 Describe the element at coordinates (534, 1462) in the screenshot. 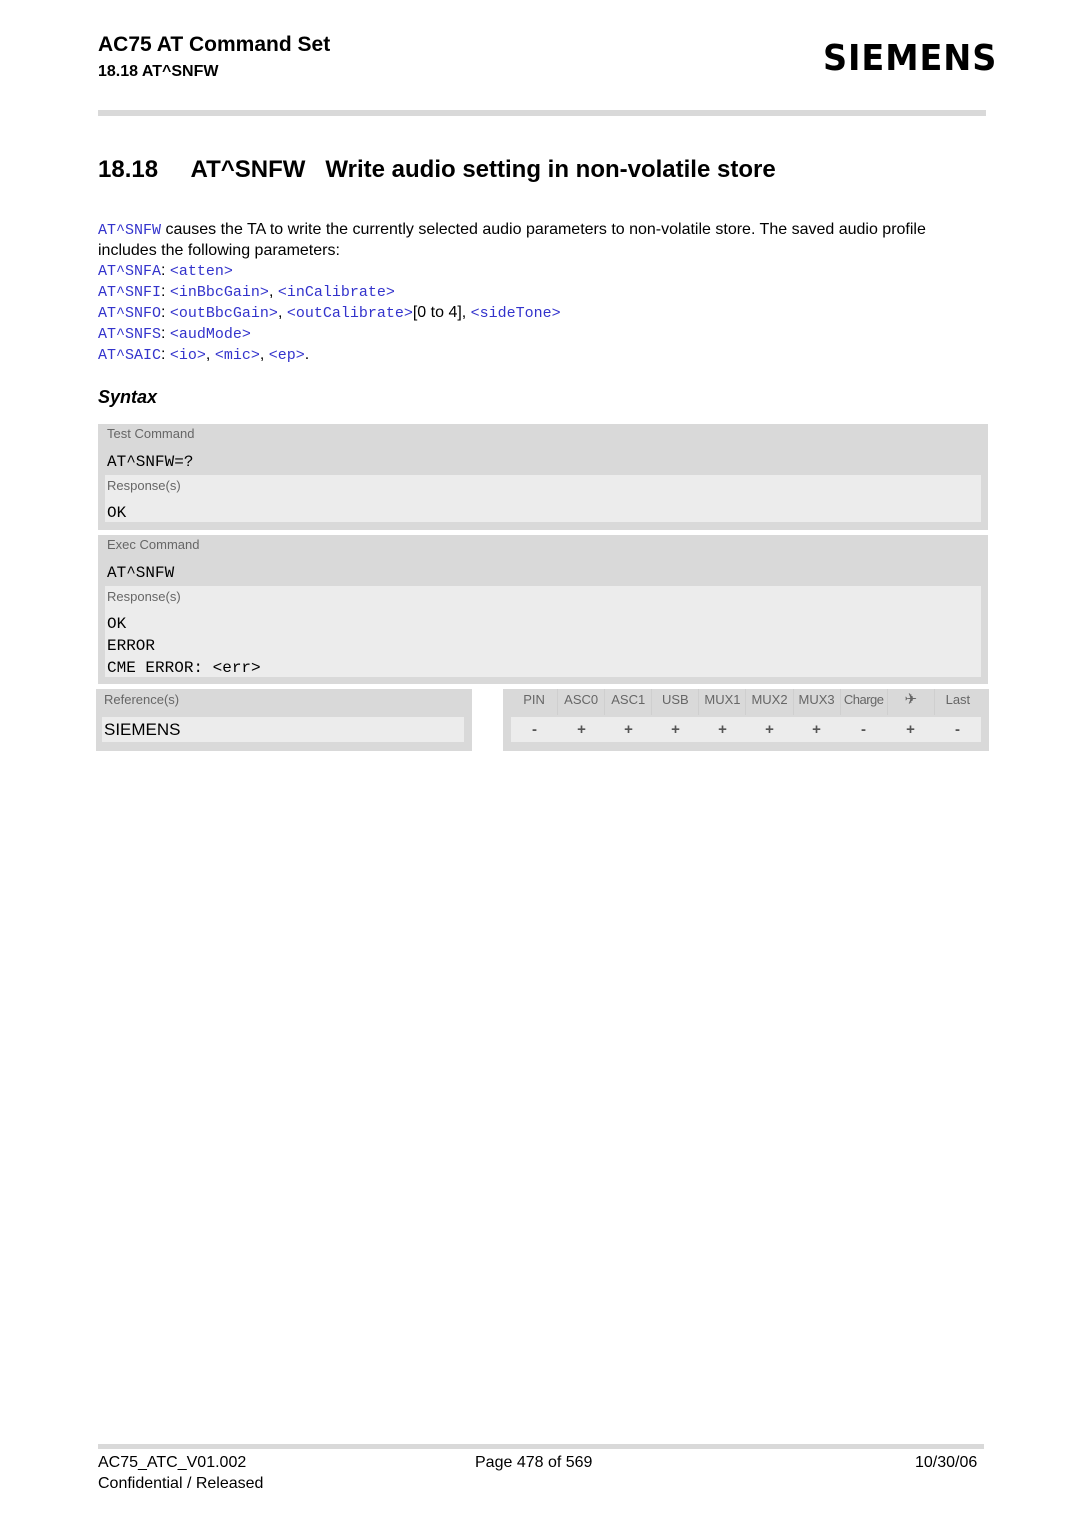

I see `footer-page-number: Page 478 of 569` at that location.